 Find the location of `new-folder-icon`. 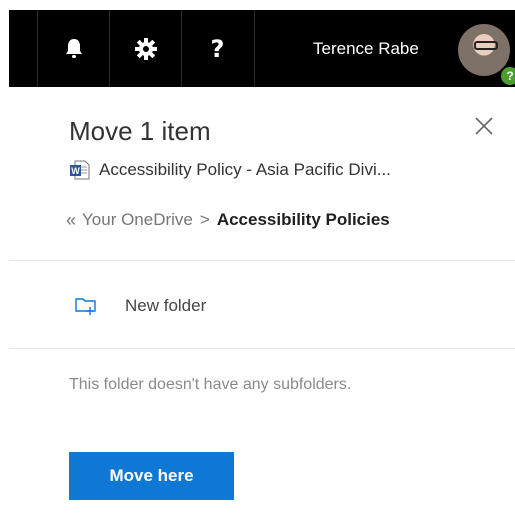

new-folder-icon is located at coordinates (85, 306).